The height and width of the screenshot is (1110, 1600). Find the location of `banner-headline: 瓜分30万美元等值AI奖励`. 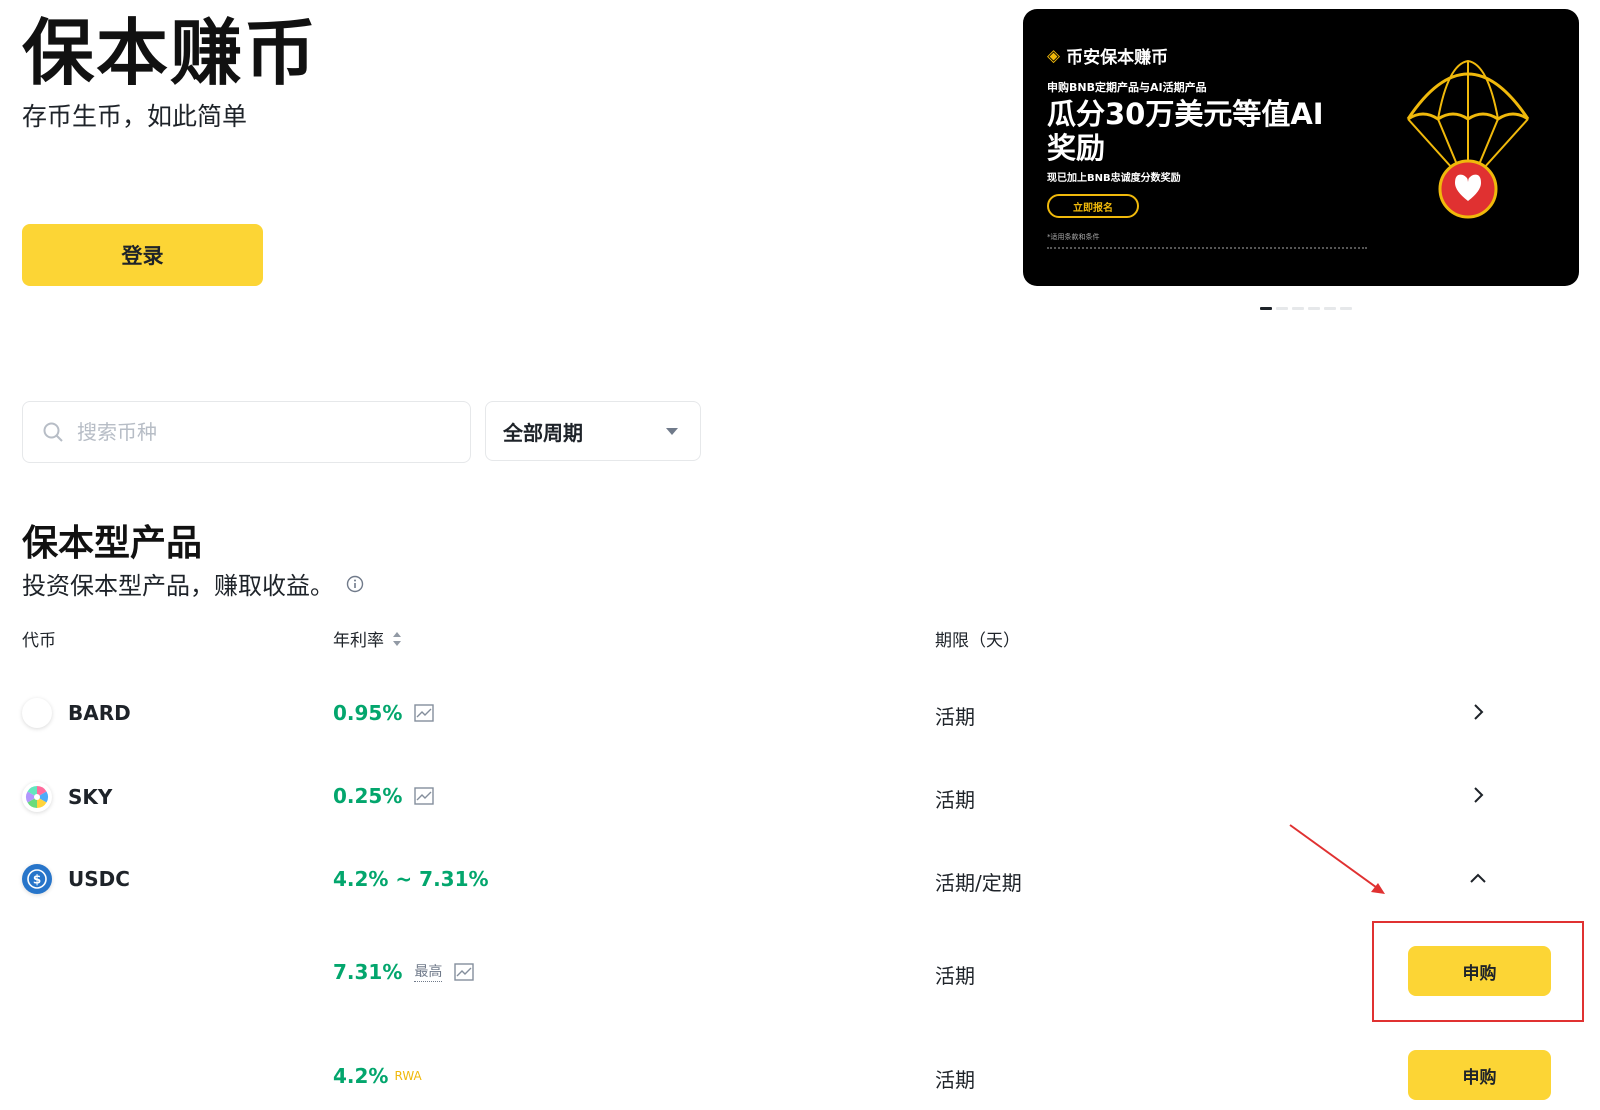

banner-headline: 瓜分30万美元等值AI奖励 is located at coordinates (1185, 131).